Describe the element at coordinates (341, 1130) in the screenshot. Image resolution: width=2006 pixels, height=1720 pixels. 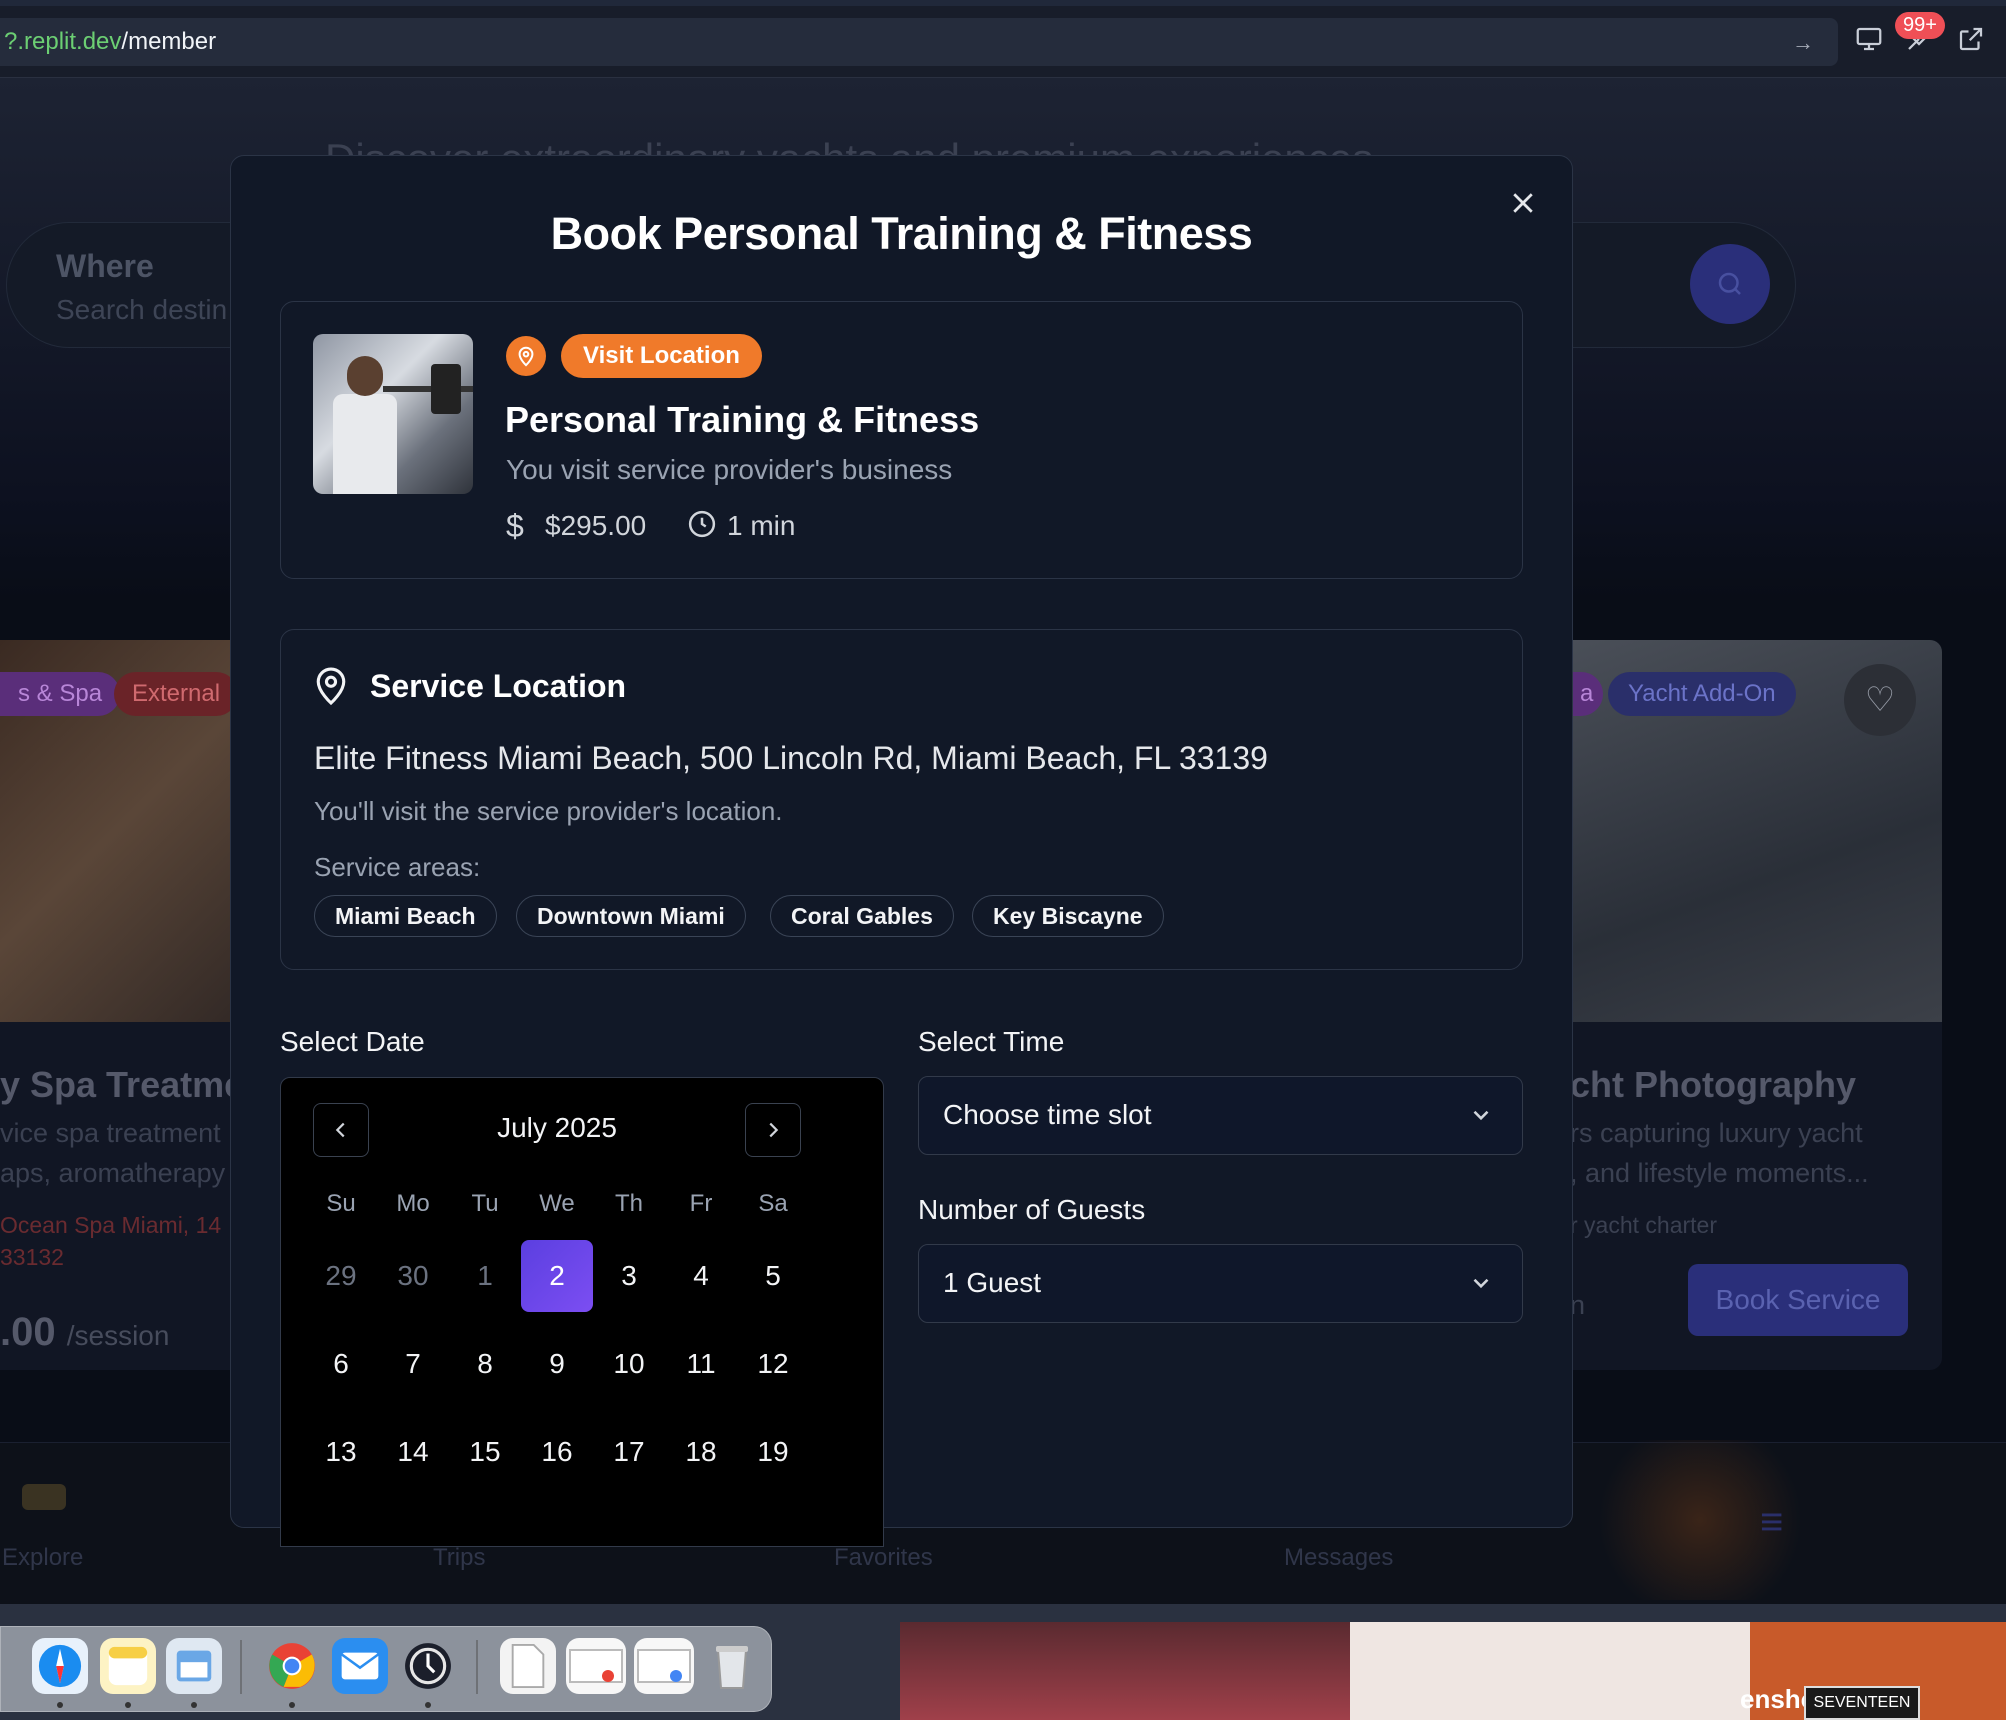
I see `chevron-left-icon` at that location.